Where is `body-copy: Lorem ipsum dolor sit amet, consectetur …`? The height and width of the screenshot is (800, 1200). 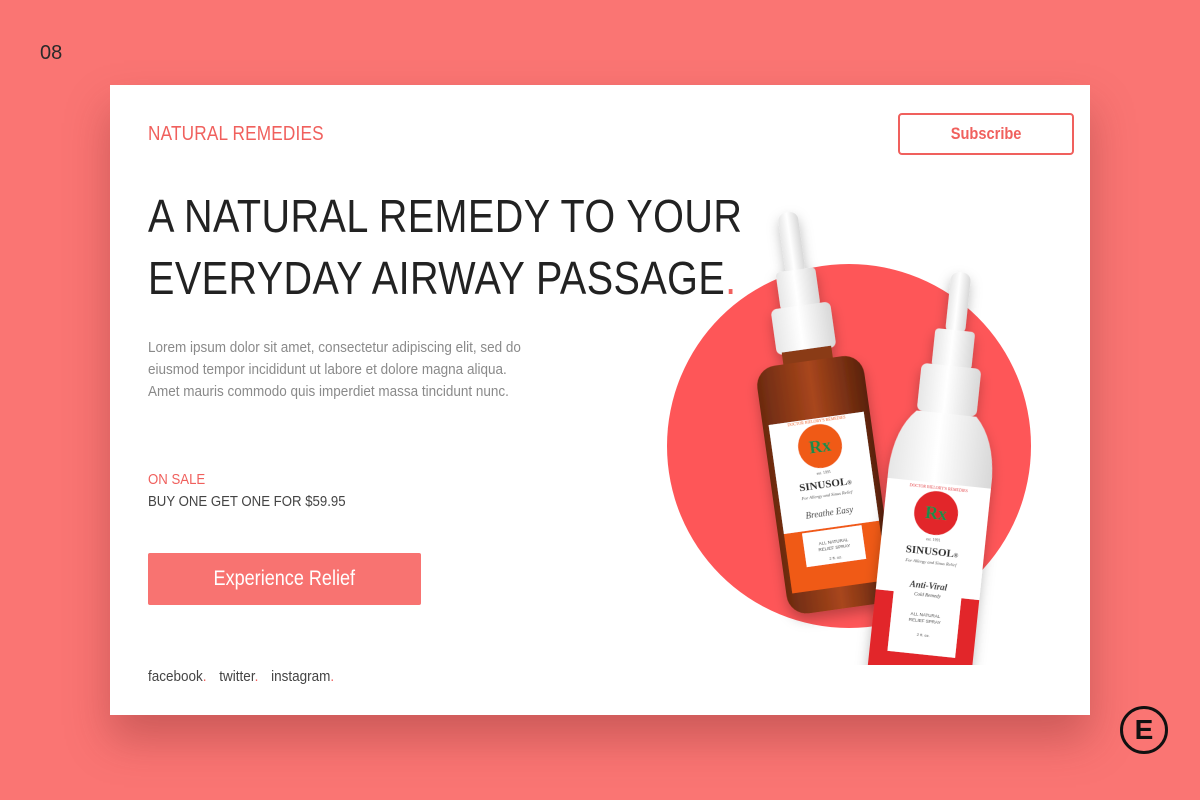 body-copy: Lorem ipsum dolor sit amet, consectetur … is located at coordinates (334, 369).